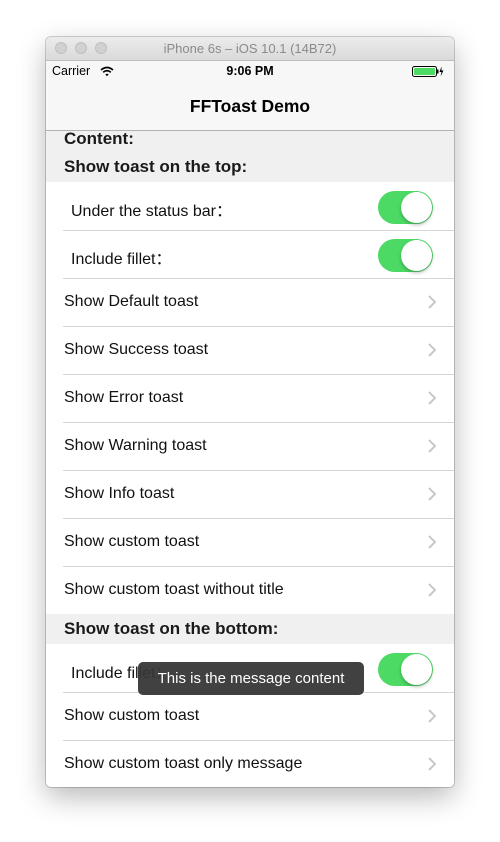 Image resolution: width=500 pixels, height=842 pixels. Describe the element at coordinates (119, 493) in the screenshot. I see `item-label: Show Info toast` at that location.